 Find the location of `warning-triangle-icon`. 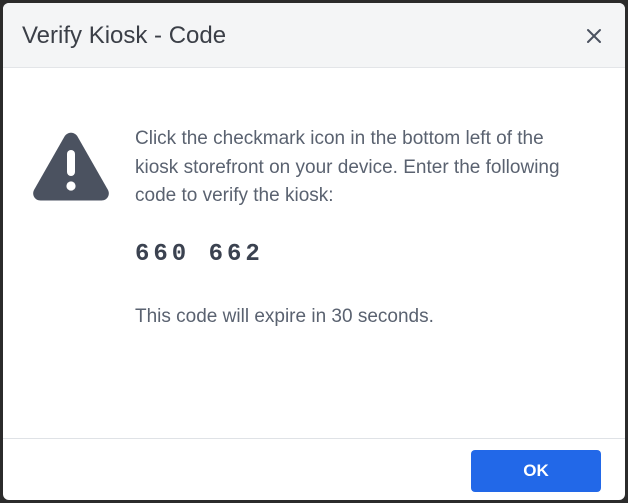

warning-triangle-icon is located at coordinates (71, 166).